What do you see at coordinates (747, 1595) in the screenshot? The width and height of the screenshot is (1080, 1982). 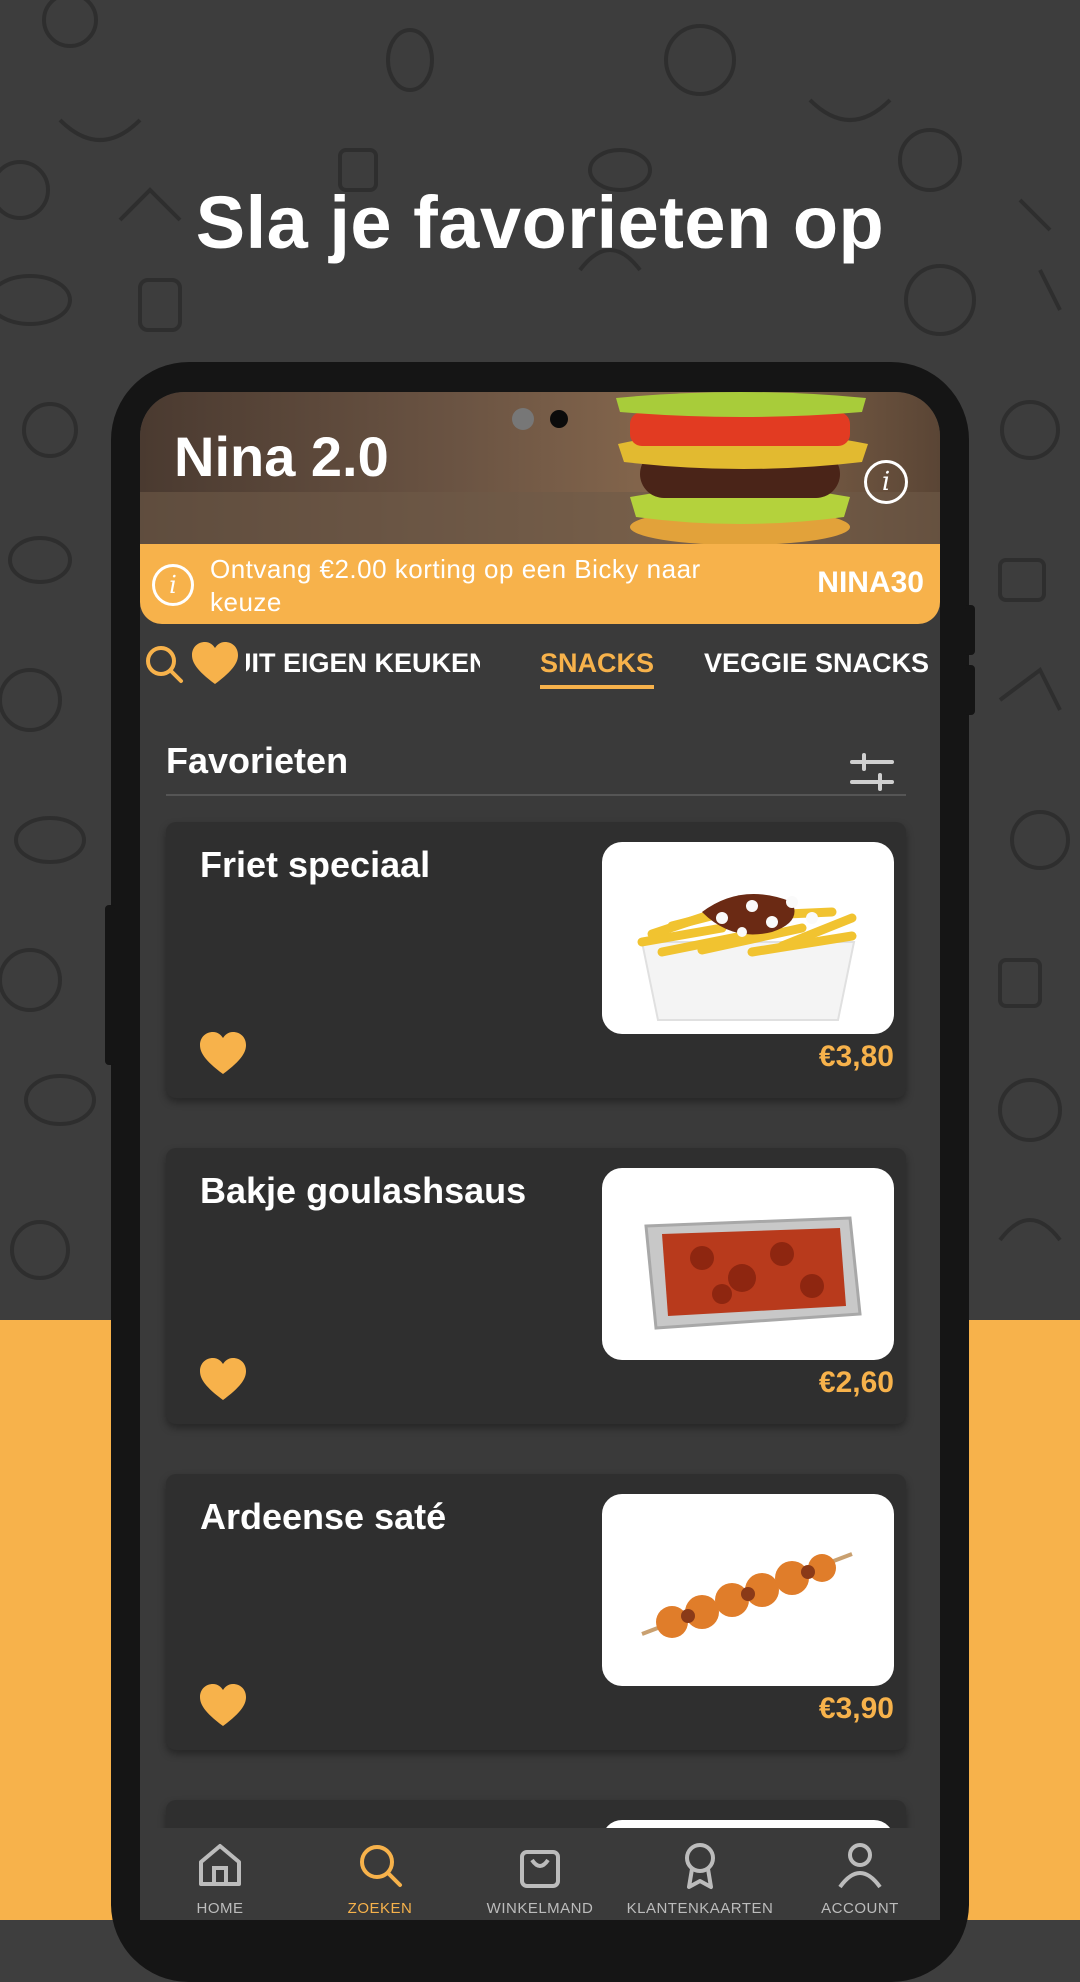 I see `sate-illustration` at bounding box center [747, 1595].